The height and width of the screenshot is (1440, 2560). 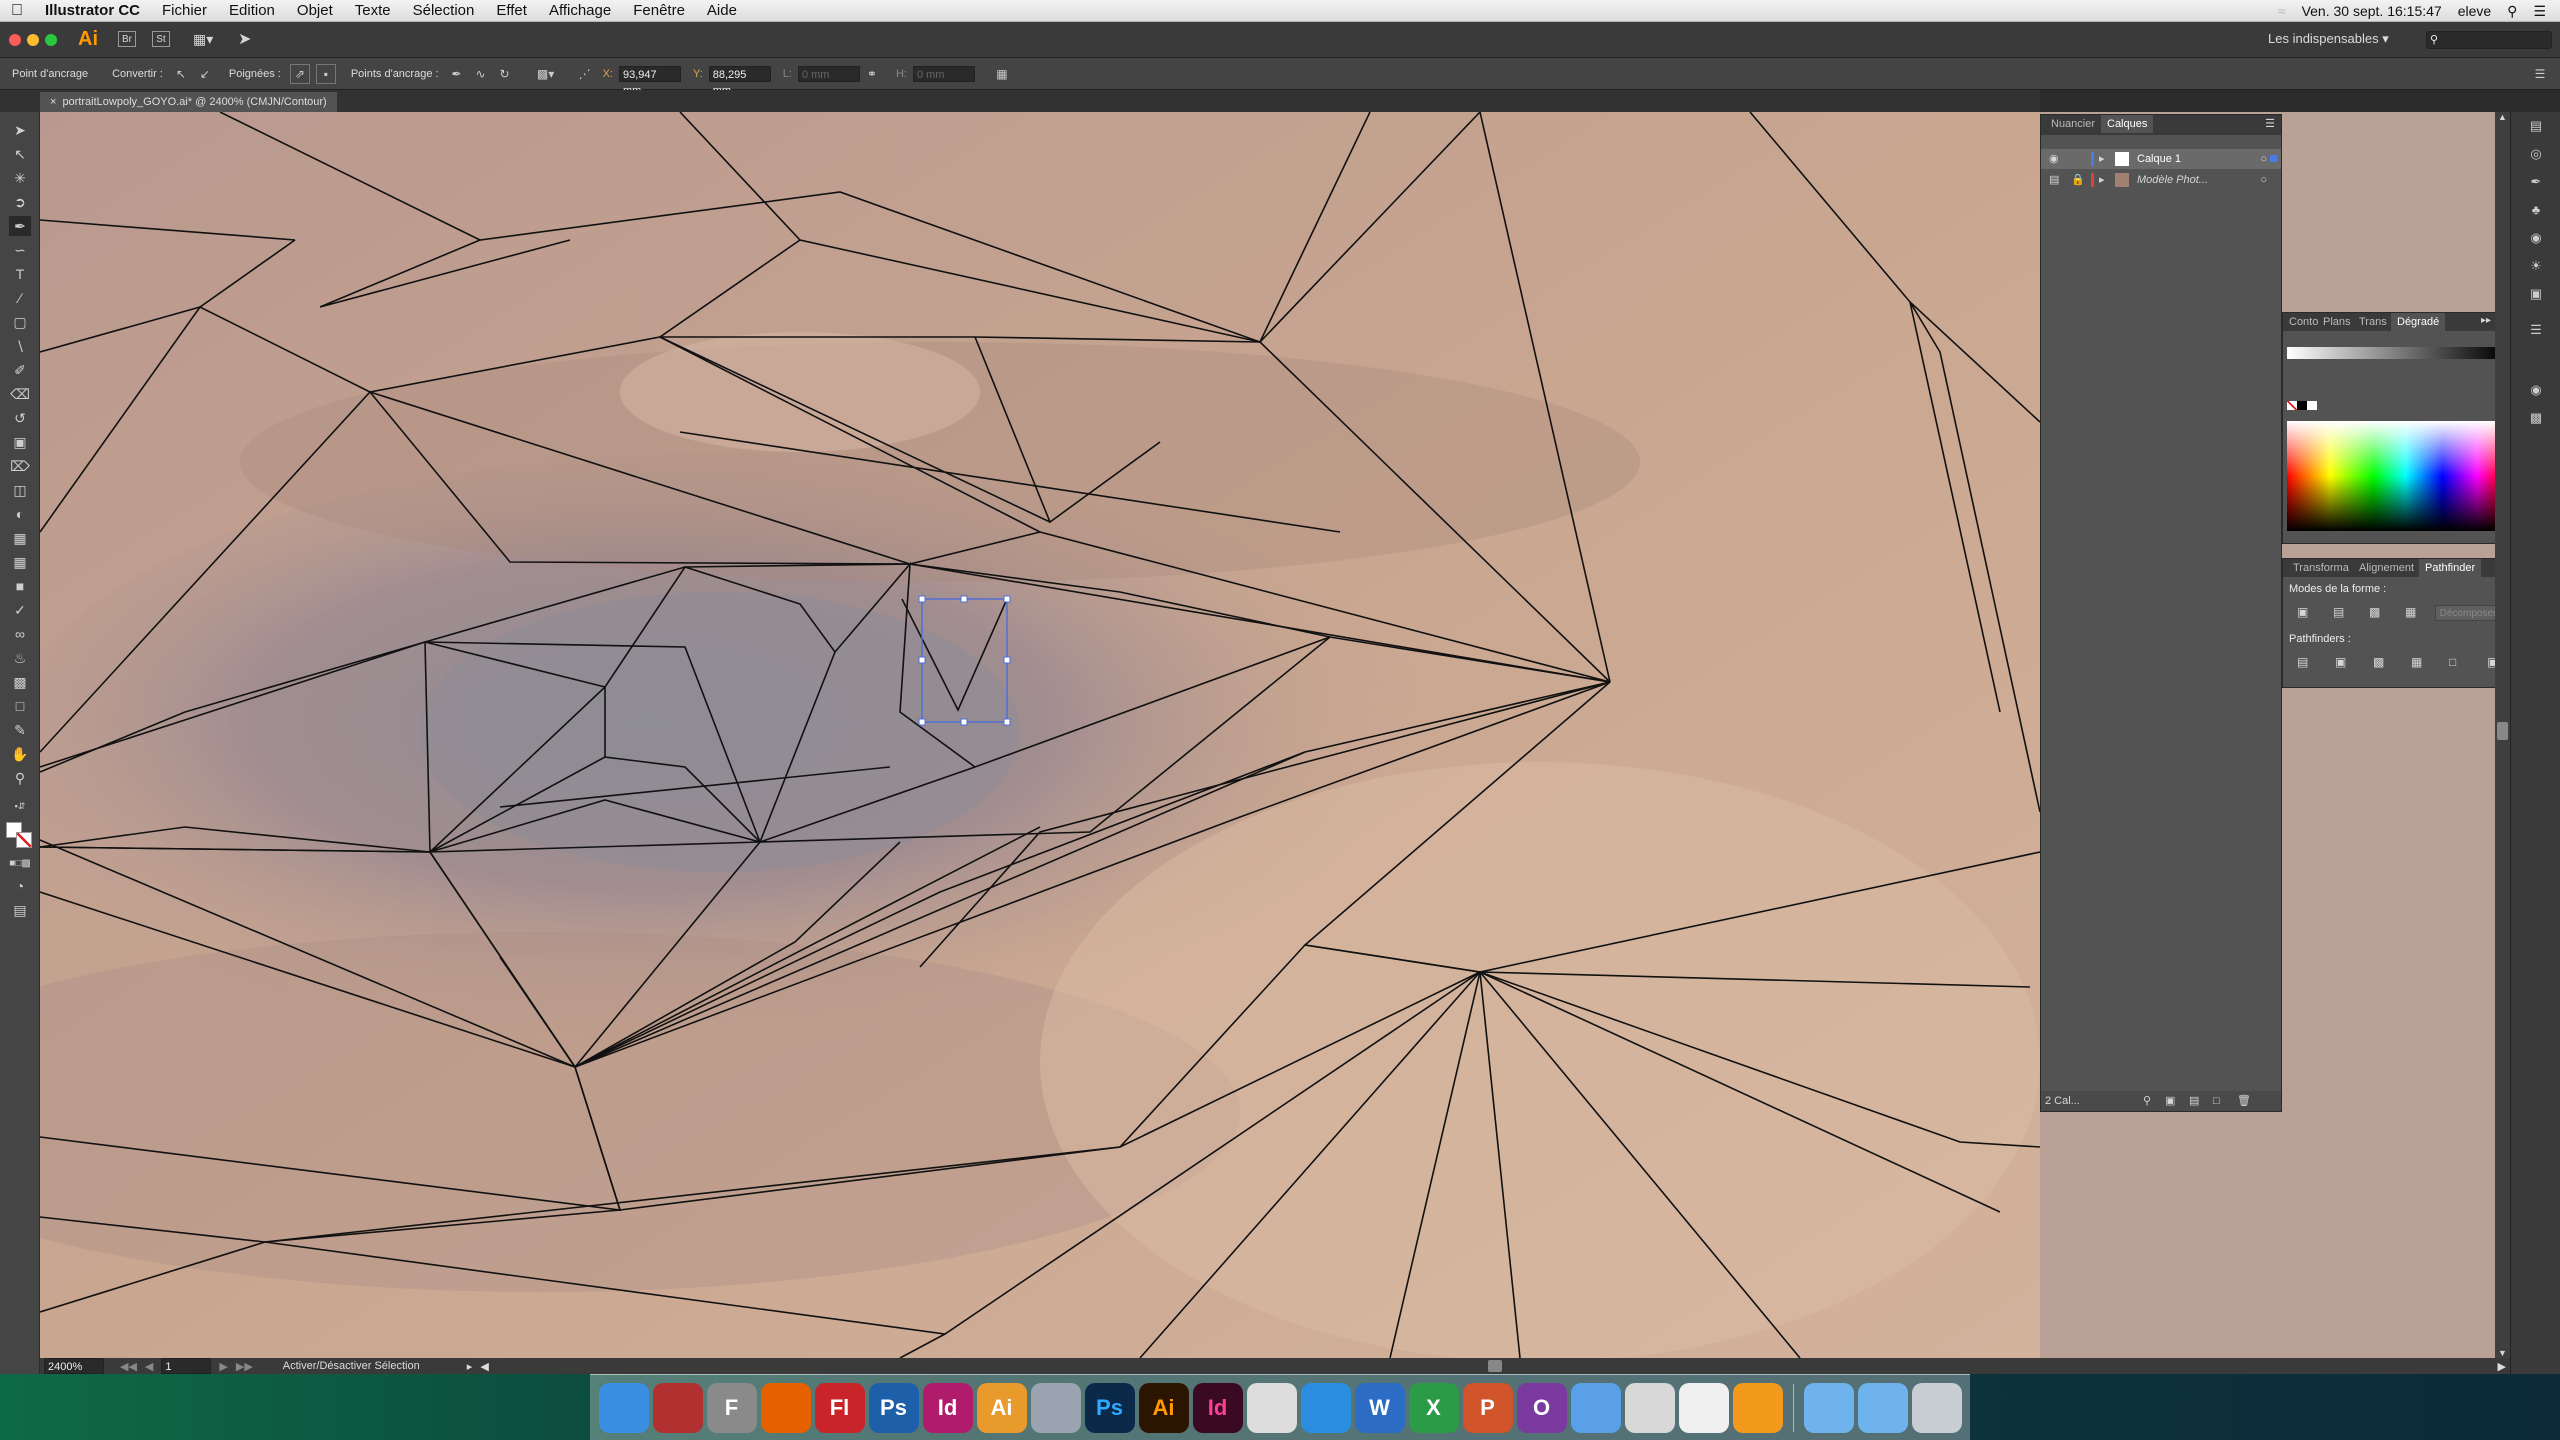 What do you see at coordinates (20, 610) in the screenshot?
I see `eyedropper-tool-icon: ✓` at bounding box center [20, 610].